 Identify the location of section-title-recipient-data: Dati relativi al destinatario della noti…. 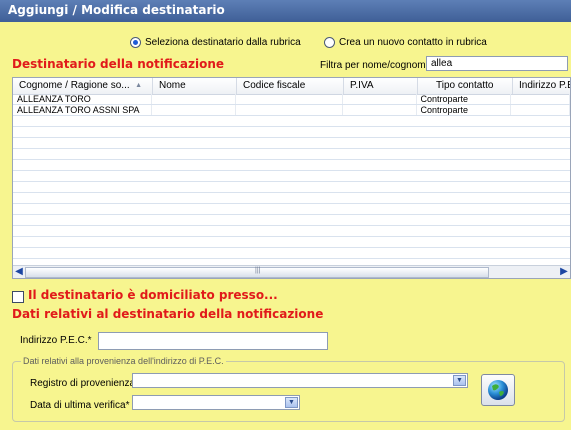
(168, 314).